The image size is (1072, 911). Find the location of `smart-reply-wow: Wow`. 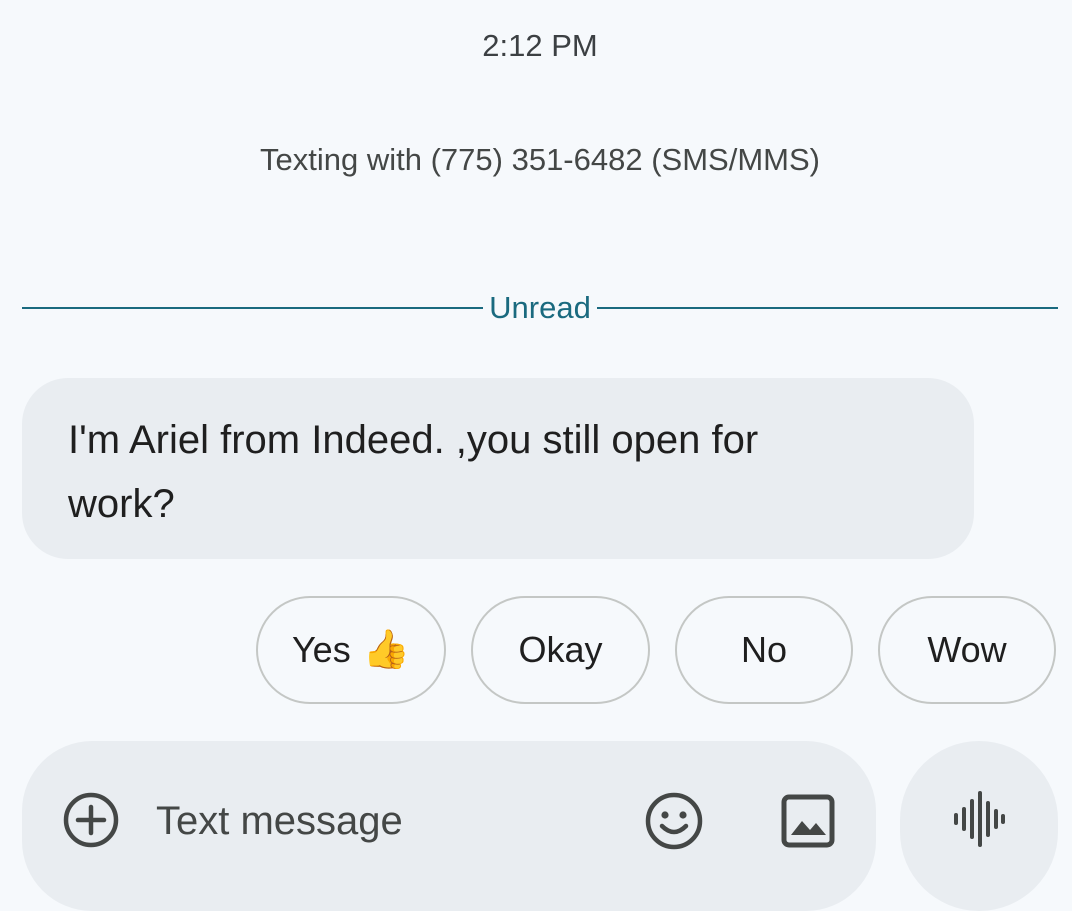

smart-reply-wow: Wow is located at coordinates (967, 650).